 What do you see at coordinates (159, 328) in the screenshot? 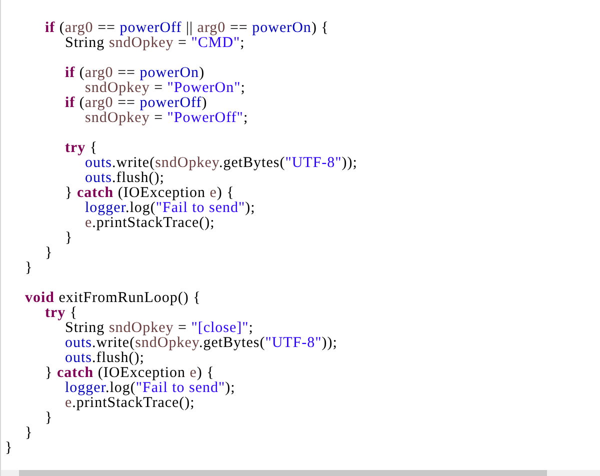
I see `code-line: String sndOpkey = "[close]";` at bounding box center [159, 328].